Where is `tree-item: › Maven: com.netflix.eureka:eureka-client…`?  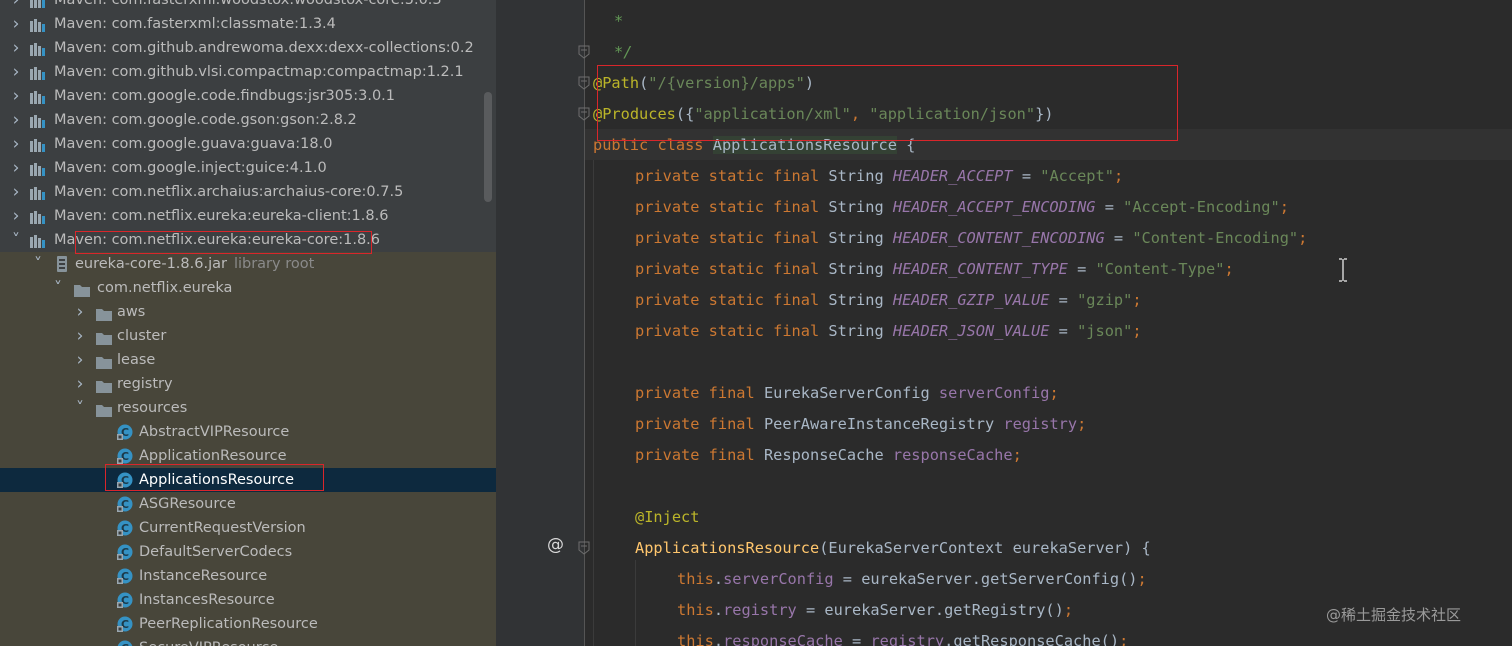
tree-item: › Maven: com.netflix.eureka:eureka-client… is located at coordinates (248, 216).